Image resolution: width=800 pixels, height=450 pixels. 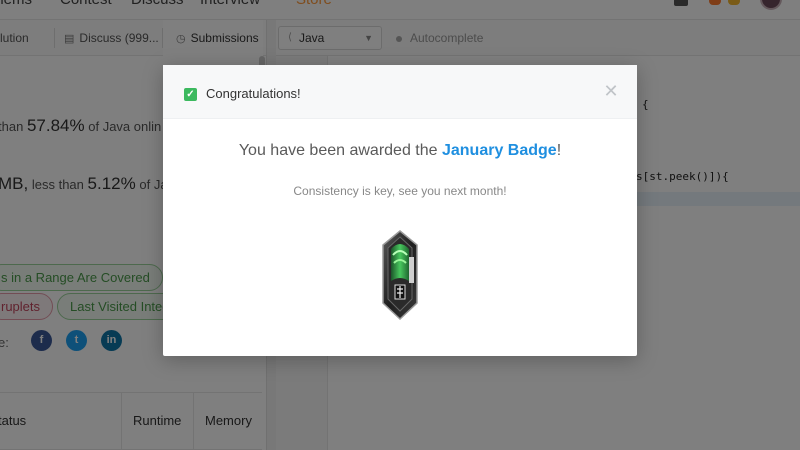 I want to click on check-icon: ✓, so click(x=190, y=94).